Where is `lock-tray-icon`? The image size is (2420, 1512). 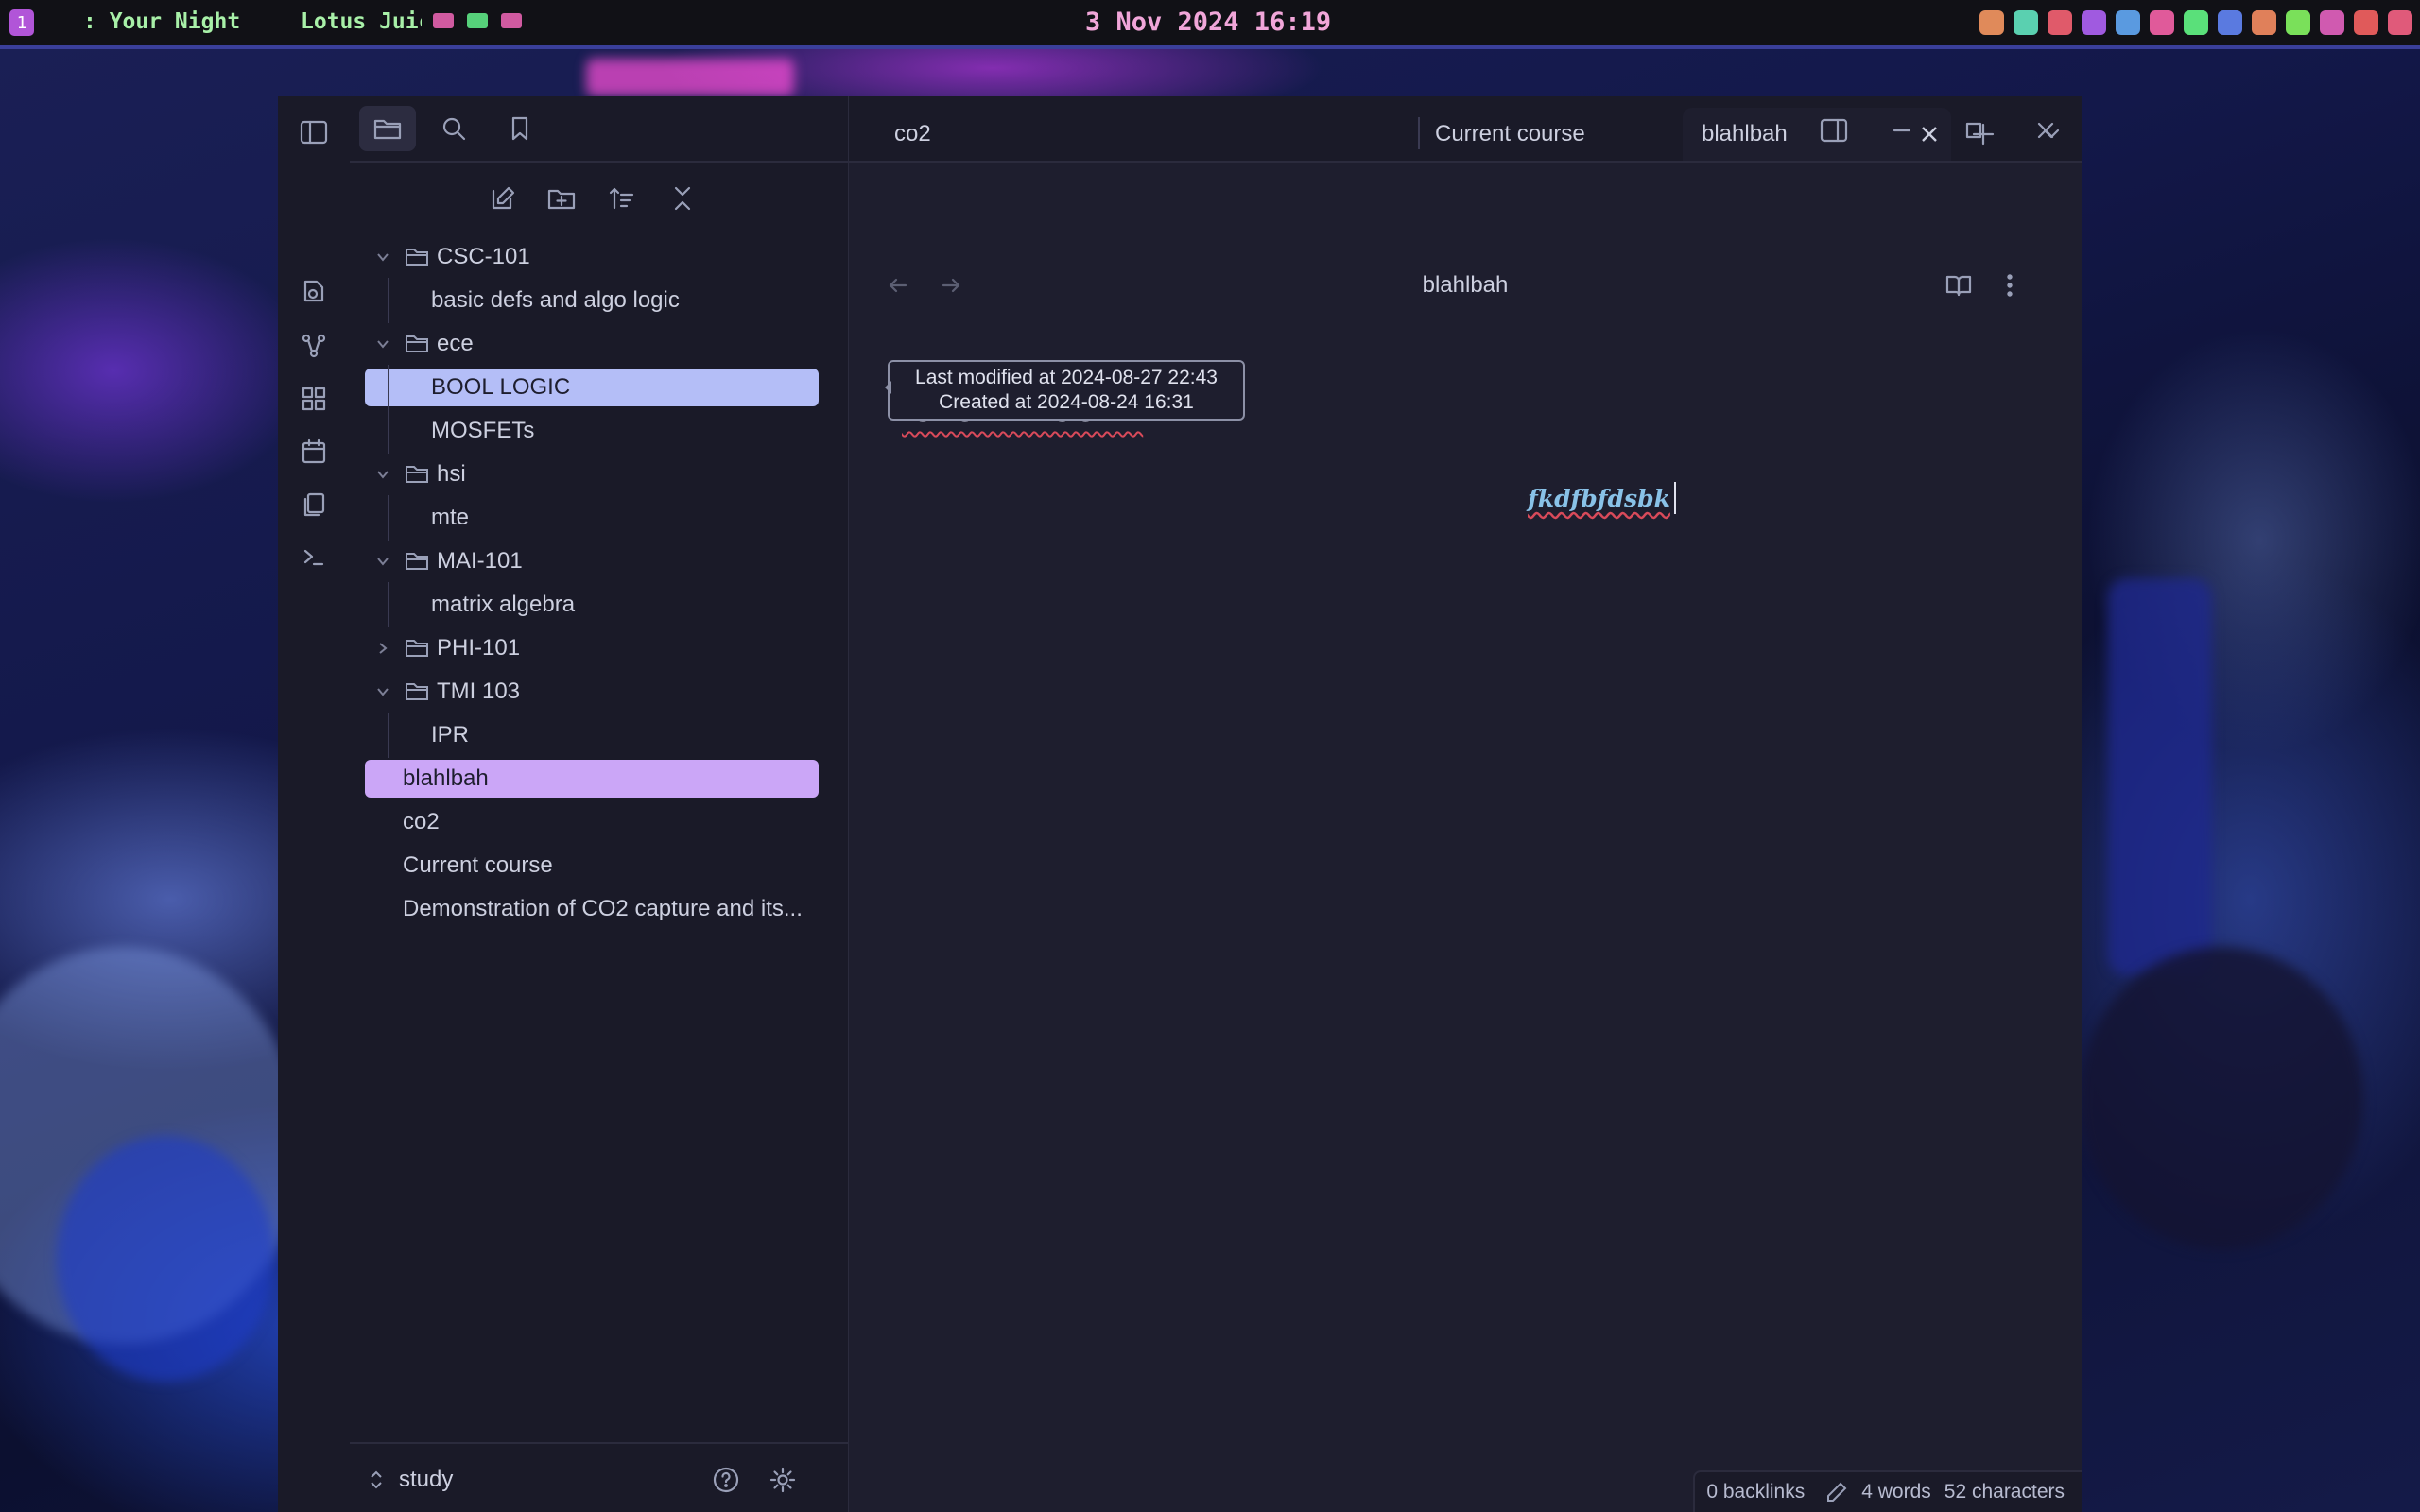 lock-tray-icon is located at coordinates (2366, 22).